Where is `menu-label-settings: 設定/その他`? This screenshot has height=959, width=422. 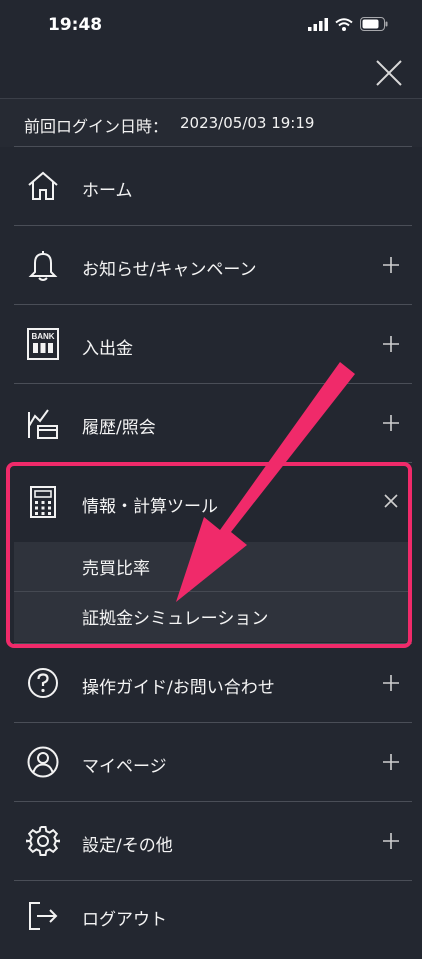
menu-label-settings: 設定/その他 is located at coordinates (127, 846).